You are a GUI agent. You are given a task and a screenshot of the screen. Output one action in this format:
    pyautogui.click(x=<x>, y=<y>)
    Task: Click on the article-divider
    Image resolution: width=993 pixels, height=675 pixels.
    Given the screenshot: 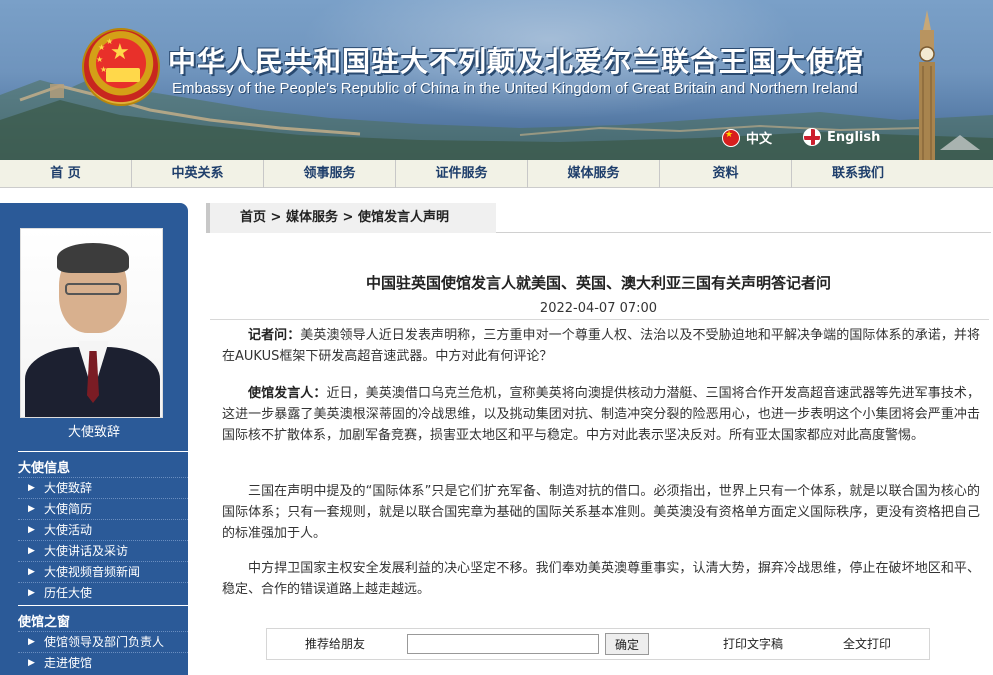 What is the action you would take?
    pyautogui.click(x=599, y=319)
    